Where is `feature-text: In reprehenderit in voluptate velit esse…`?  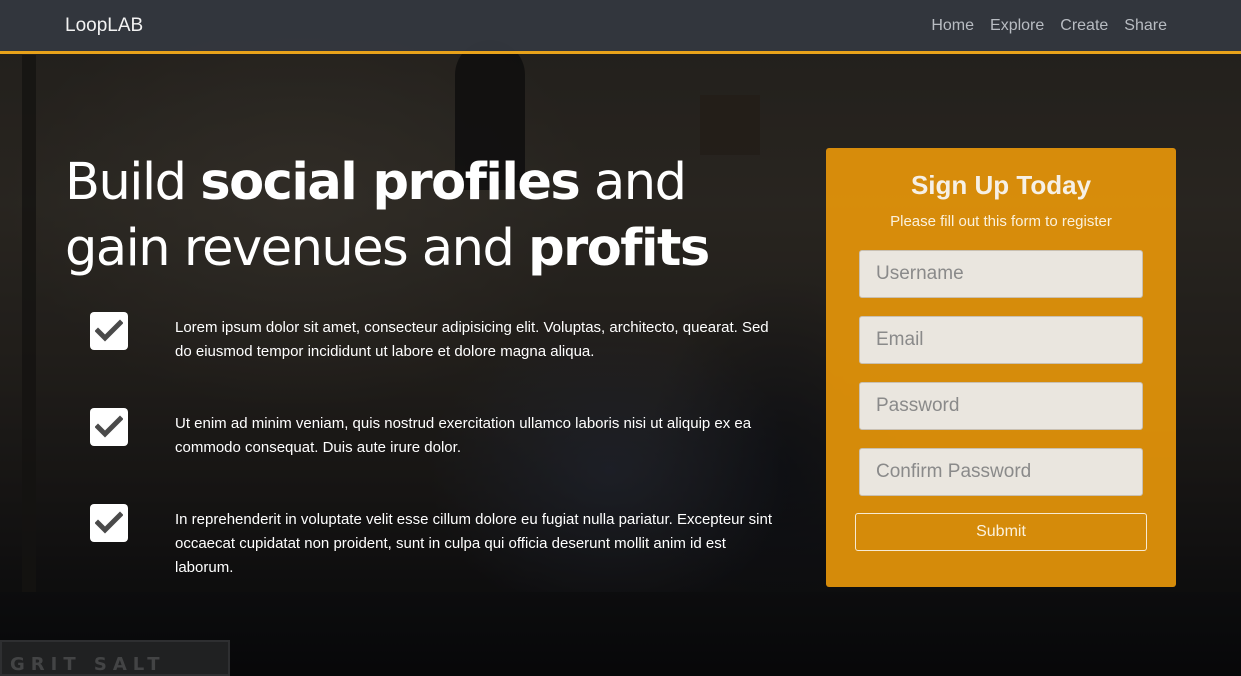 feature-text: In reprehenderit in voluptate velit esse… is located at coordinates (474, 543).